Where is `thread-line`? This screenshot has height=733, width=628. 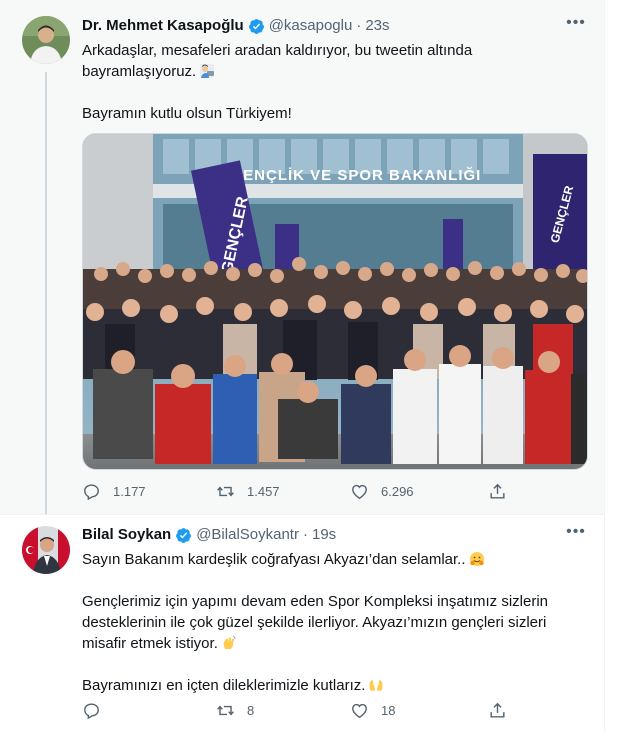
thread-line is located at coordinates (46, 293).